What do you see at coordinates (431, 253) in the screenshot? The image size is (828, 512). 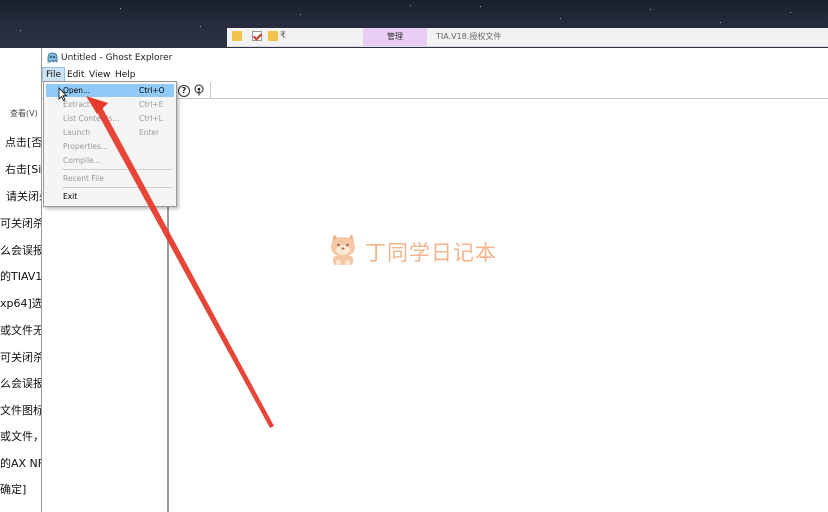 I see `watermark-text: 丁同学日记本` at bounding box center [431, 253].